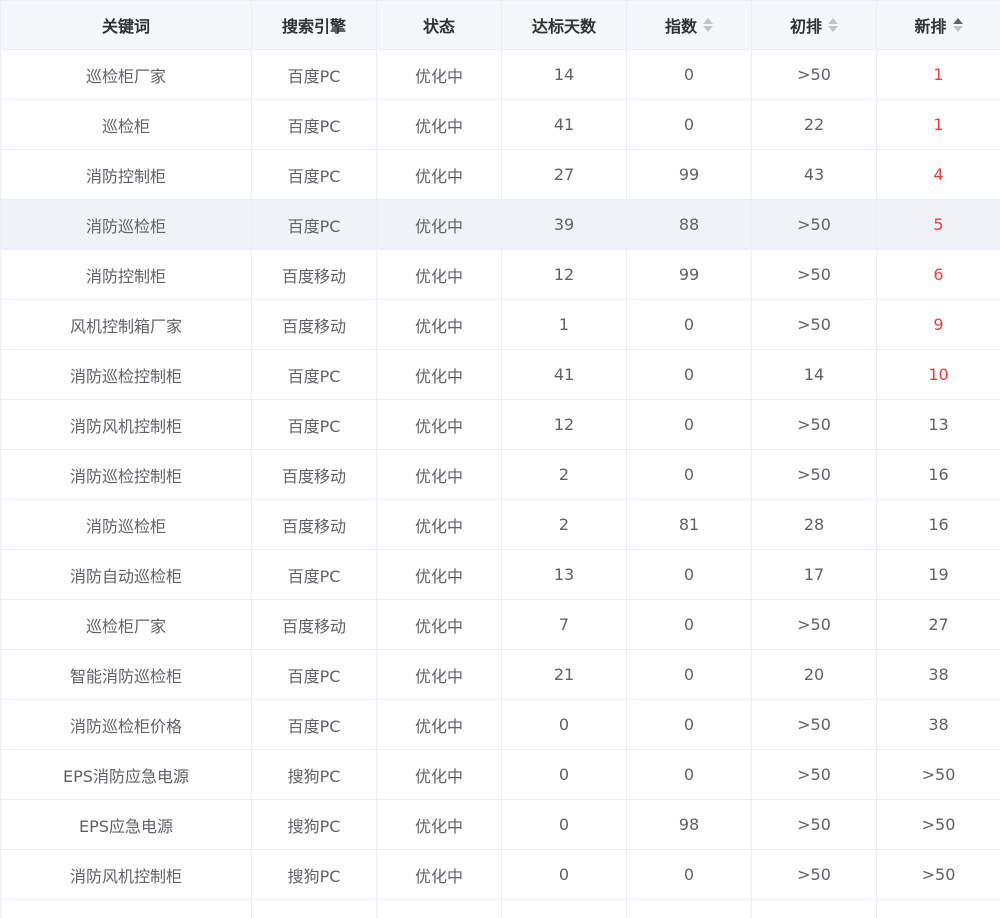  I want to click on table-row: 消防巡检柜 百度PC 优化中 39 88 >50 5, so click(500, 224).